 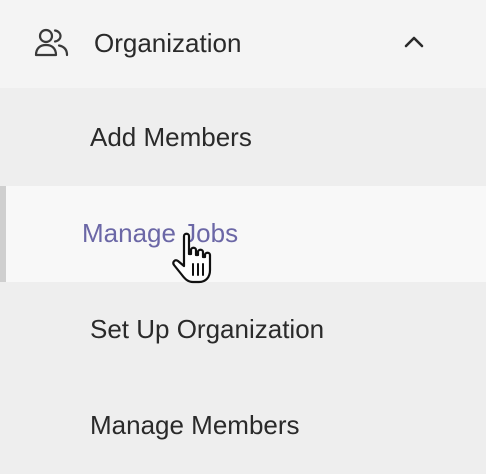 I want to click on people-icon, so click(x=51, y=42).